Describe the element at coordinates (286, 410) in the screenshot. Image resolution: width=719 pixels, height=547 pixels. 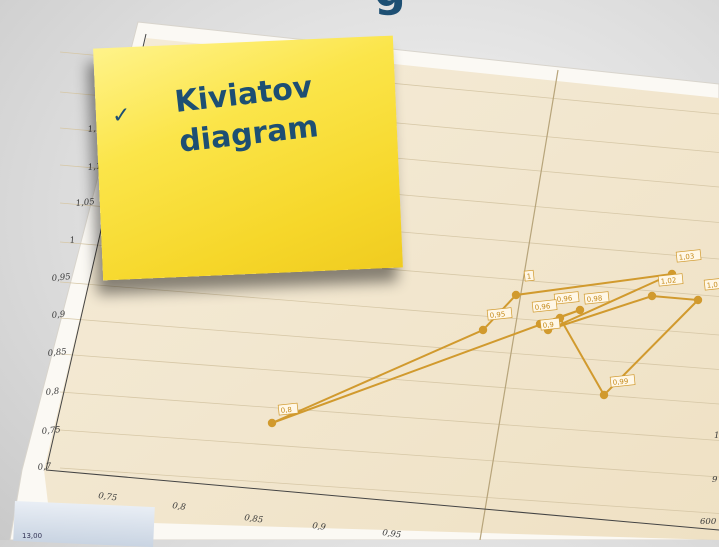
I see `data-label: 0,8` at that location.